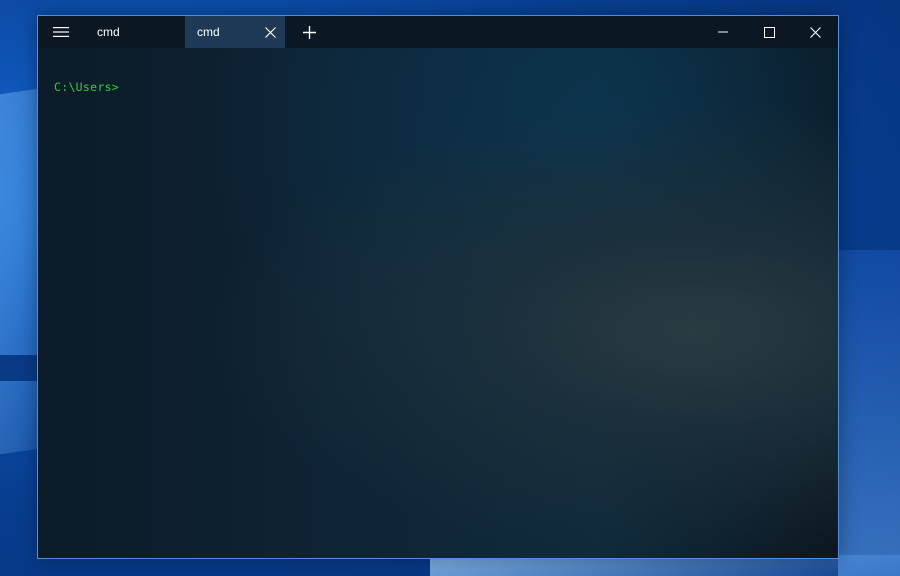 This screenshot has width=900, height=576. What do you see at coordinates (235, 32) in the screenshot?
I see `tab-cmd-2: cmd` at bounding box center [235, 32].